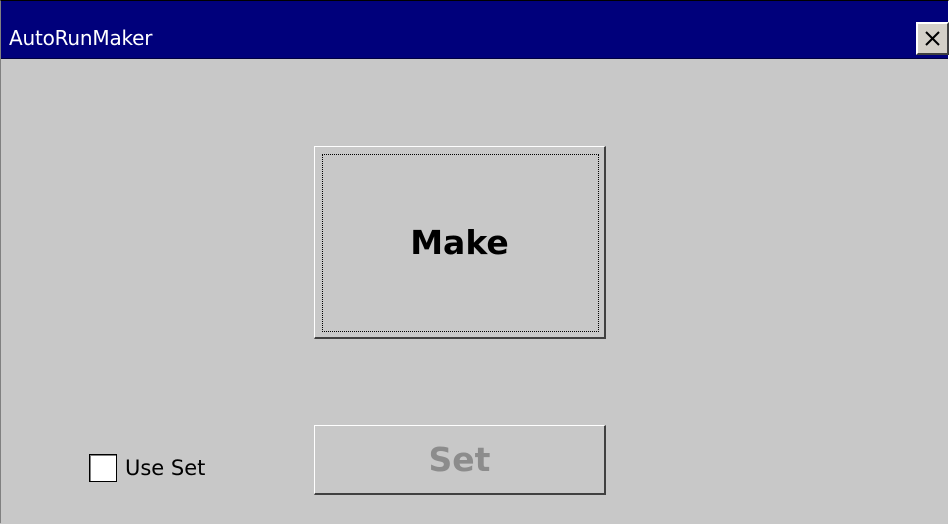 This screenshot has width=949, height=524. I want to click on make-button-label: Make, so click(459, 242).